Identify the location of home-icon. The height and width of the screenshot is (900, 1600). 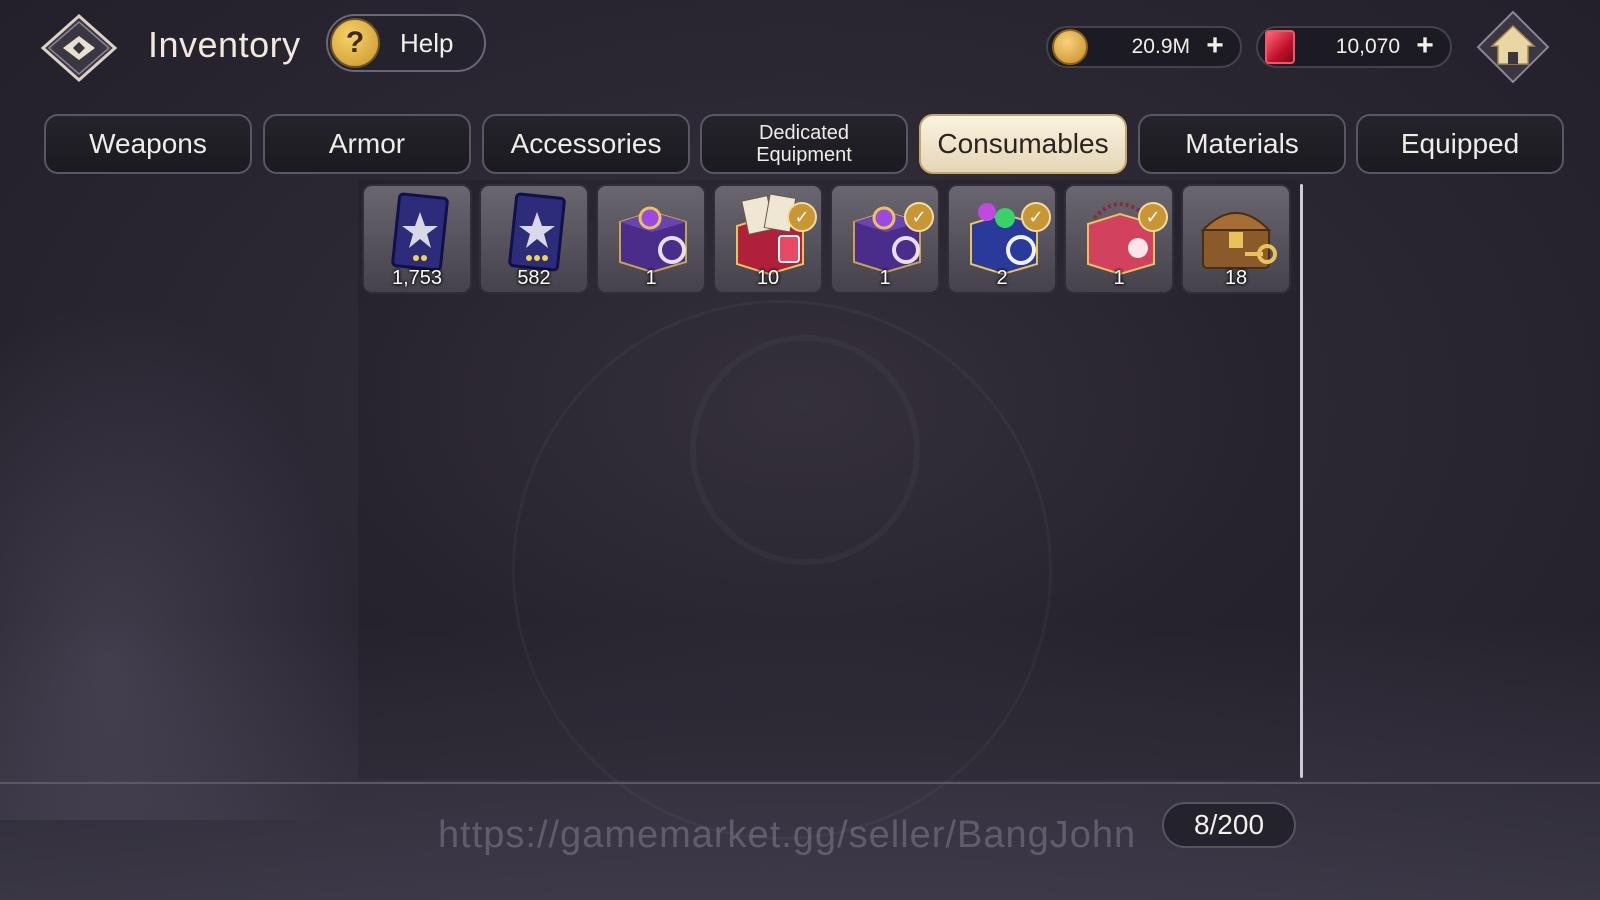
(1513, 47).